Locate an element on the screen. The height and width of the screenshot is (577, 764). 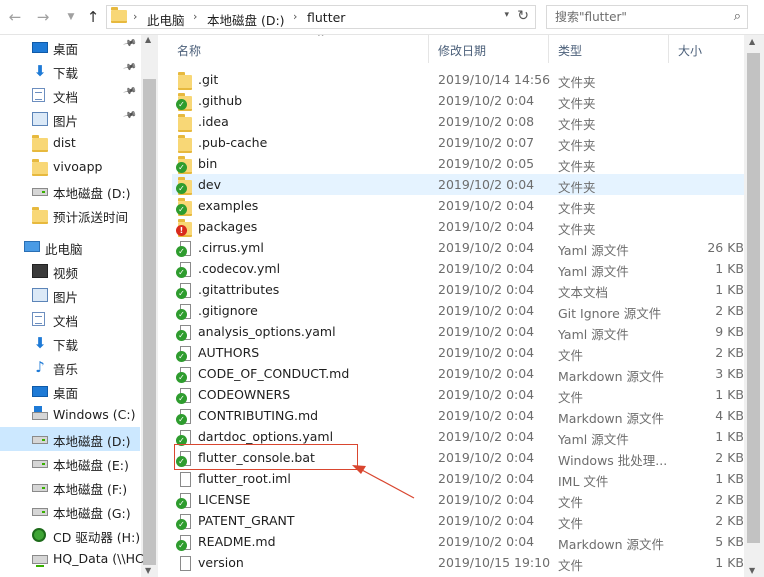
file-name: .codecov.yml is located at coordinates (239, 268).